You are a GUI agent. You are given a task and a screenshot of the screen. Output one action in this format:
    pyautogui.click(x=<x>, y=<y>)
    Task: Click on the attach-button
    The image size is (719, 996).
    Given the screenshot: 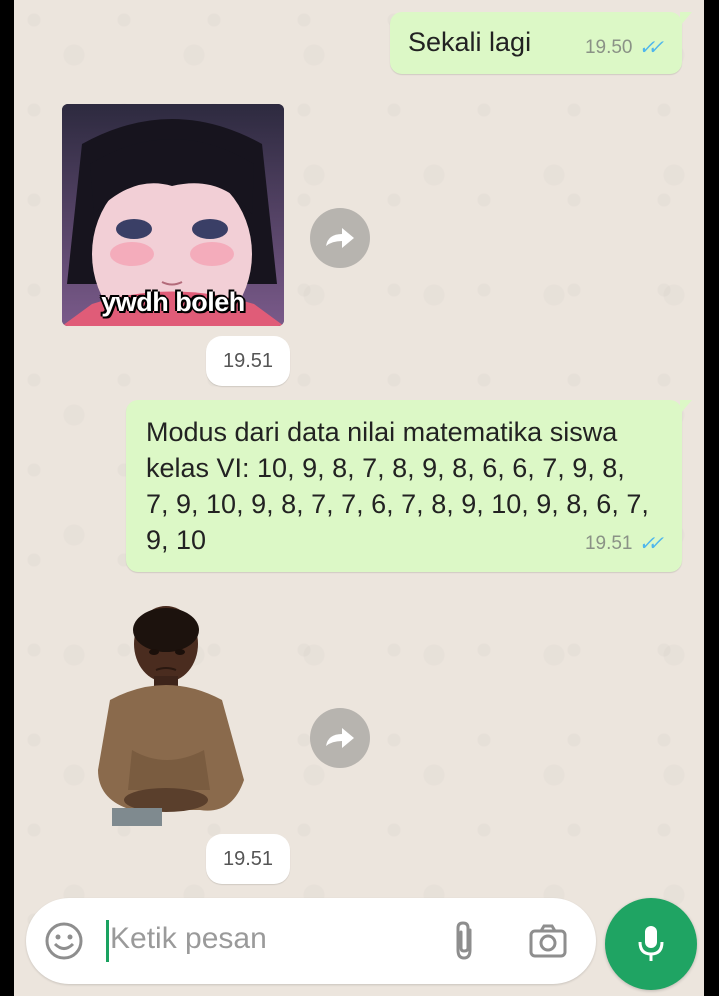 What is the action you would take?
    pyautogui.click(x=464, y=941)
    